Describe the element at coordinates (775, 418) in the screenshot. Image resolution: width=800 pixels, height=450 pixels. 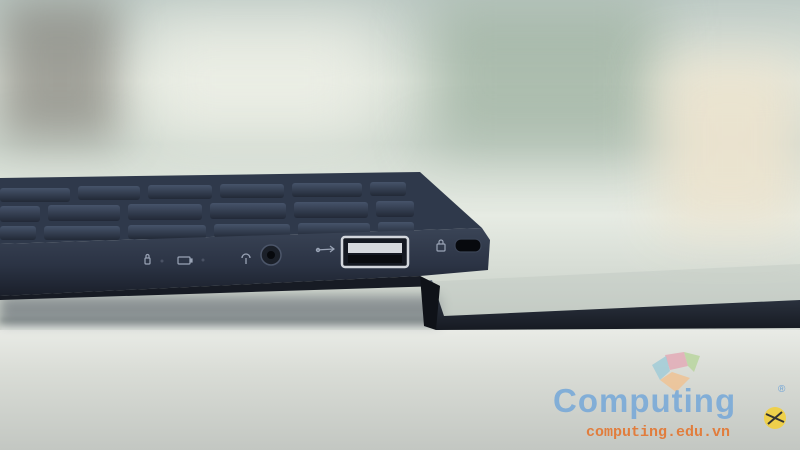
I see `watermark-figure` at that location.